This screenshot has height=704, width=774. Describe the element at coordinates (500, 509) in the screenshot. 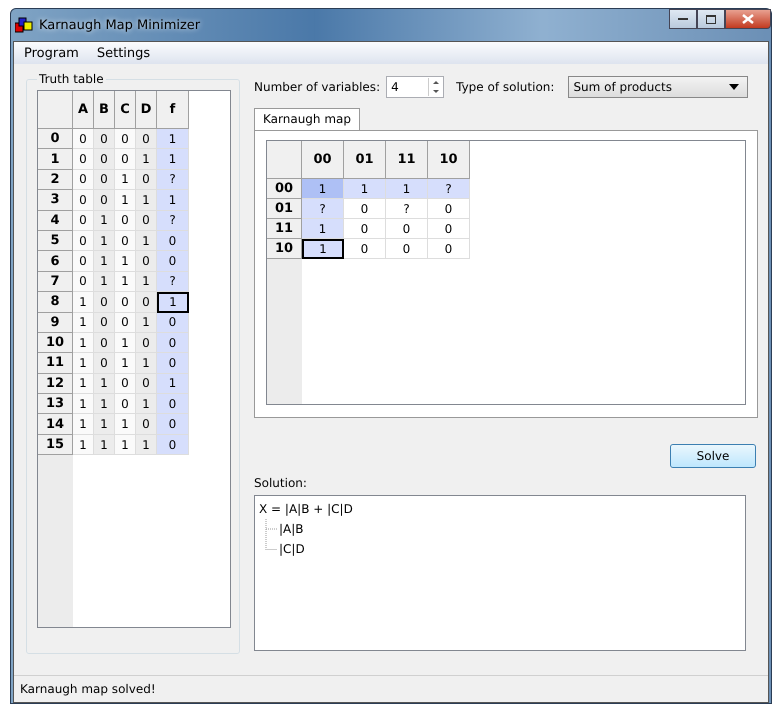

I see `tree-item: X = |A|B + |C|D` at that location.